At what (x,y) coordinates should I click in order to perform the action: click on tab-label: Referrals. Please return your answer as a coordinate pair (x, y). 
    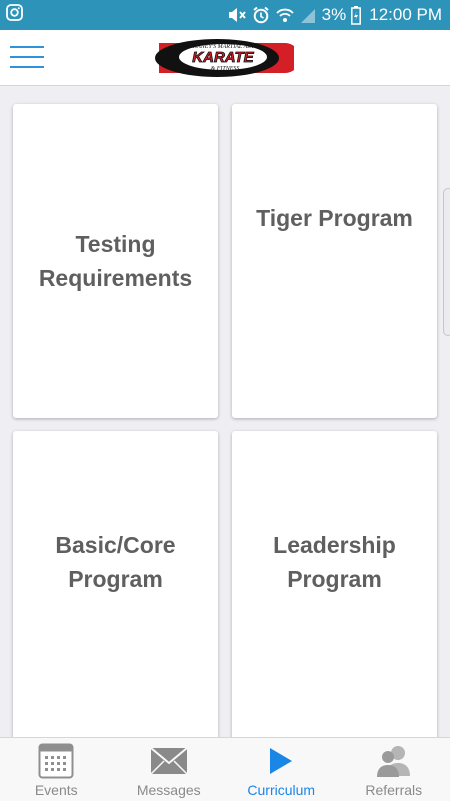
    Looking at the image, I should click on (393, 790).